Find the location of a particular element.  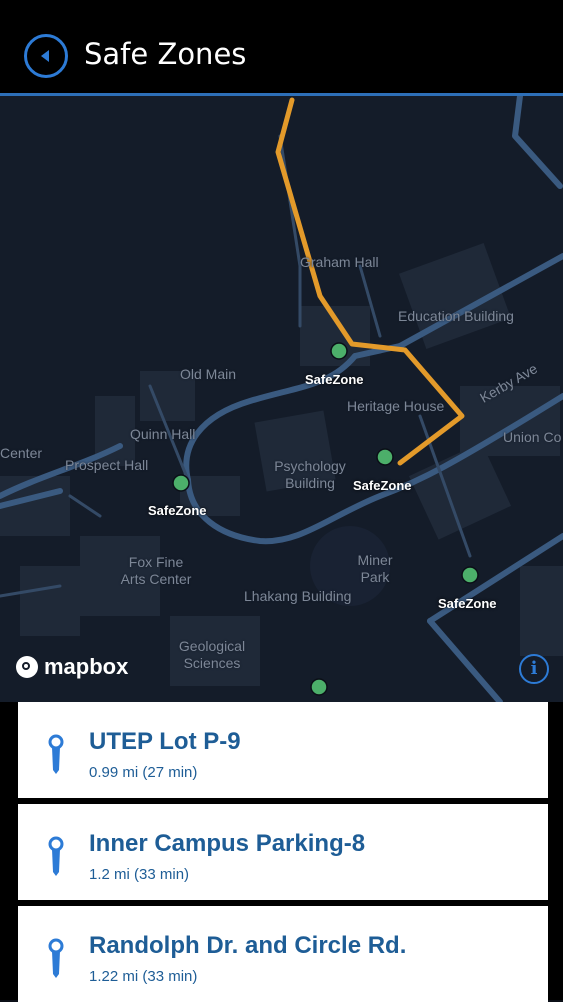

page-title: Safe Zones is located at coordinates (165, 54).